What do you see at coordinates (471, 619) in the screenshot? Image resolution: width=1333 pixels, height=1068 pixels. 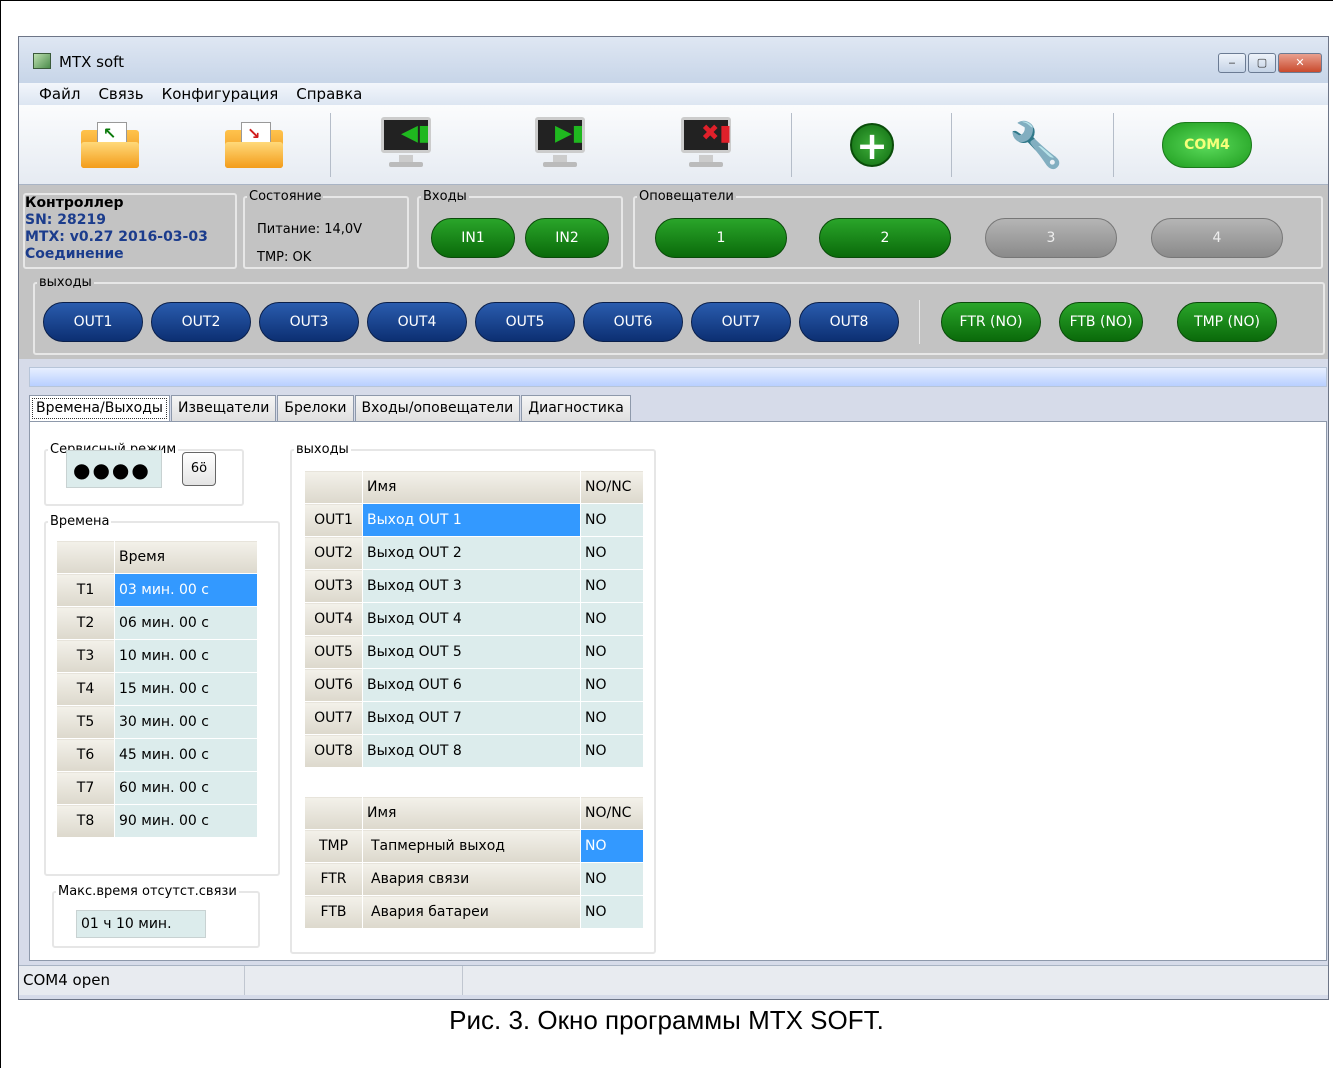 I see `output-name: Выход OUT 4` at bounding box center [471, 619].